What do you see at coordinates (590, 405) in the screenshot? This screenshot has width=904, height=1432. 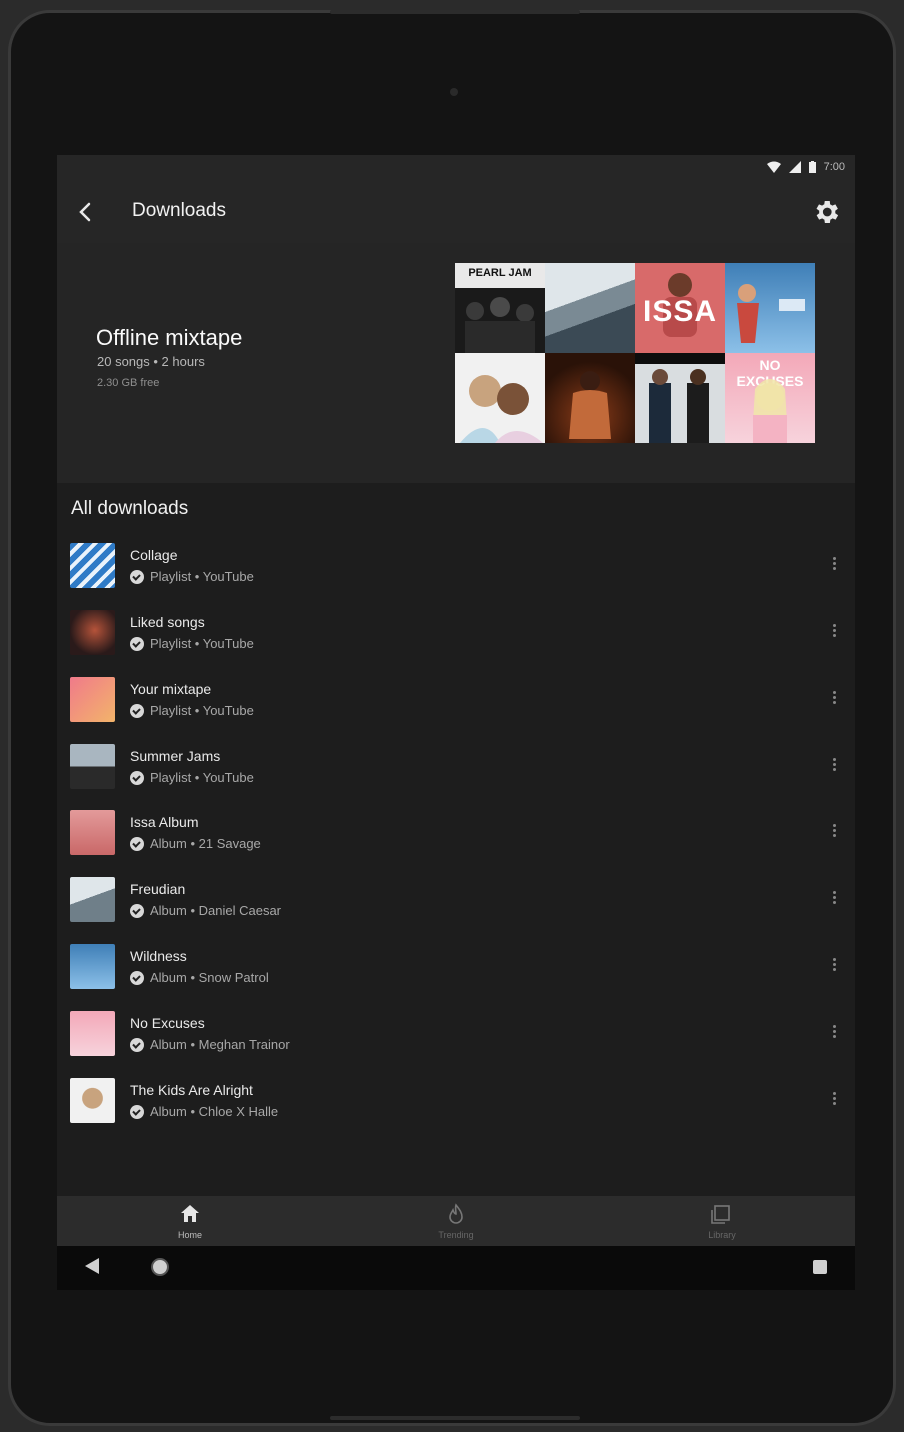 I see `cover-6-art` at bounding box center [590, 405].